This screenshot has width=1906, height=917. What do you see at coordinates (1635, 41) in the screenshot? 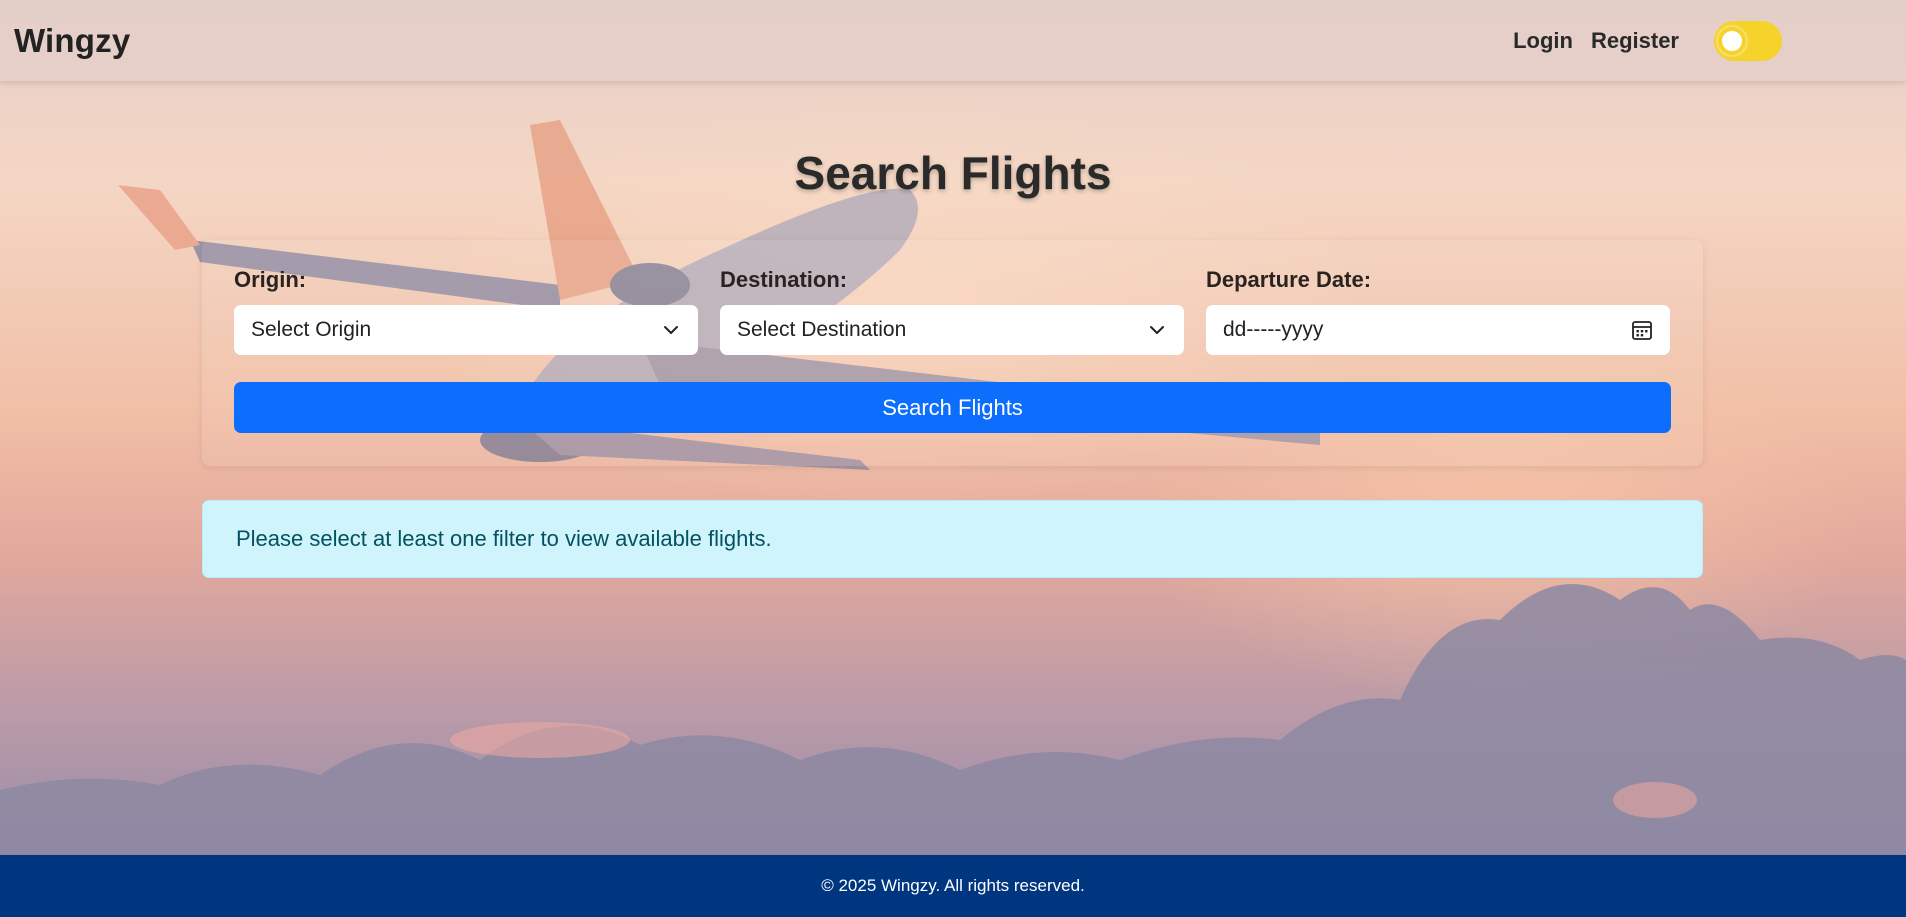
I see `register-link: Register` at bounding box center [1635, 41].